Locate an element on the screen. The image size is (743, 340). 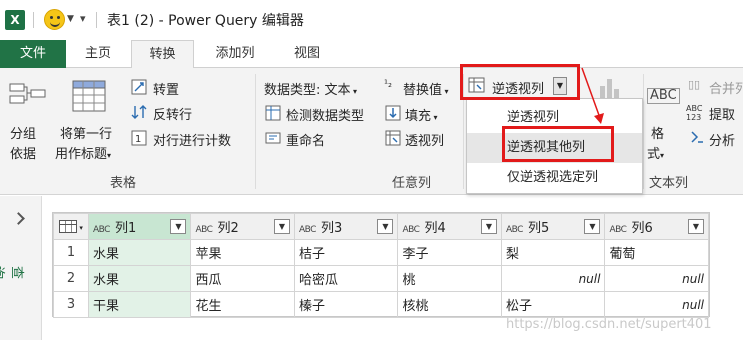
table-cell: 哈密瓜 is located at coordinates (346, 278).